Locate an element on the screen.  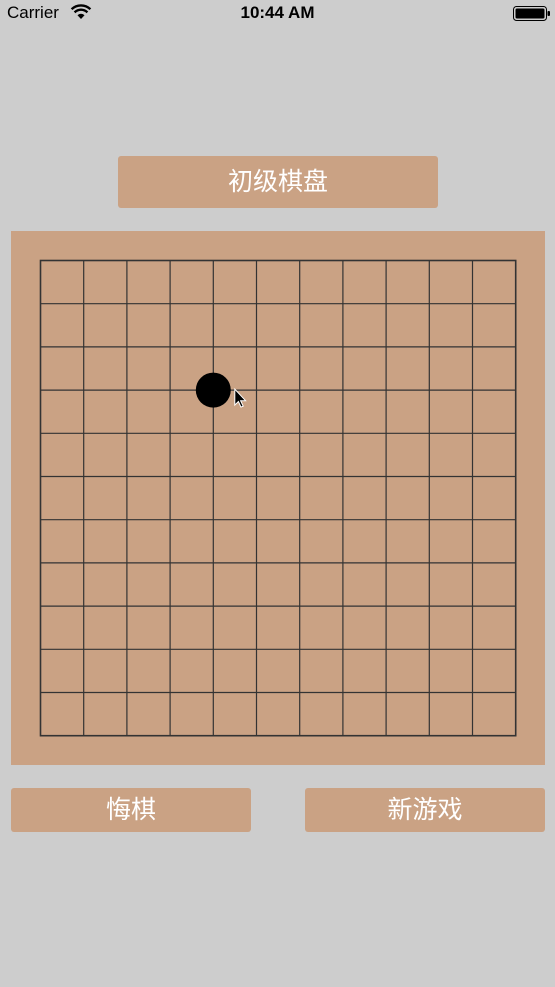
undo-button: 悔棋 is located at coordinates (131, 810).